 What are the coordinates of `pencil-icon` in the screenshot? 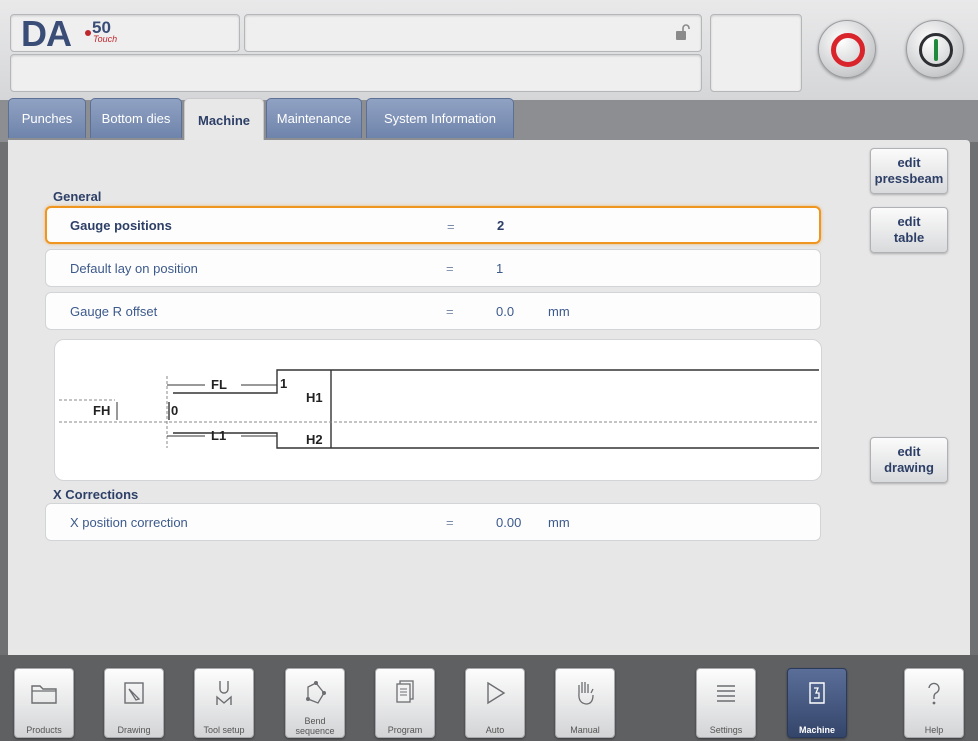 It's located at (134, 693).